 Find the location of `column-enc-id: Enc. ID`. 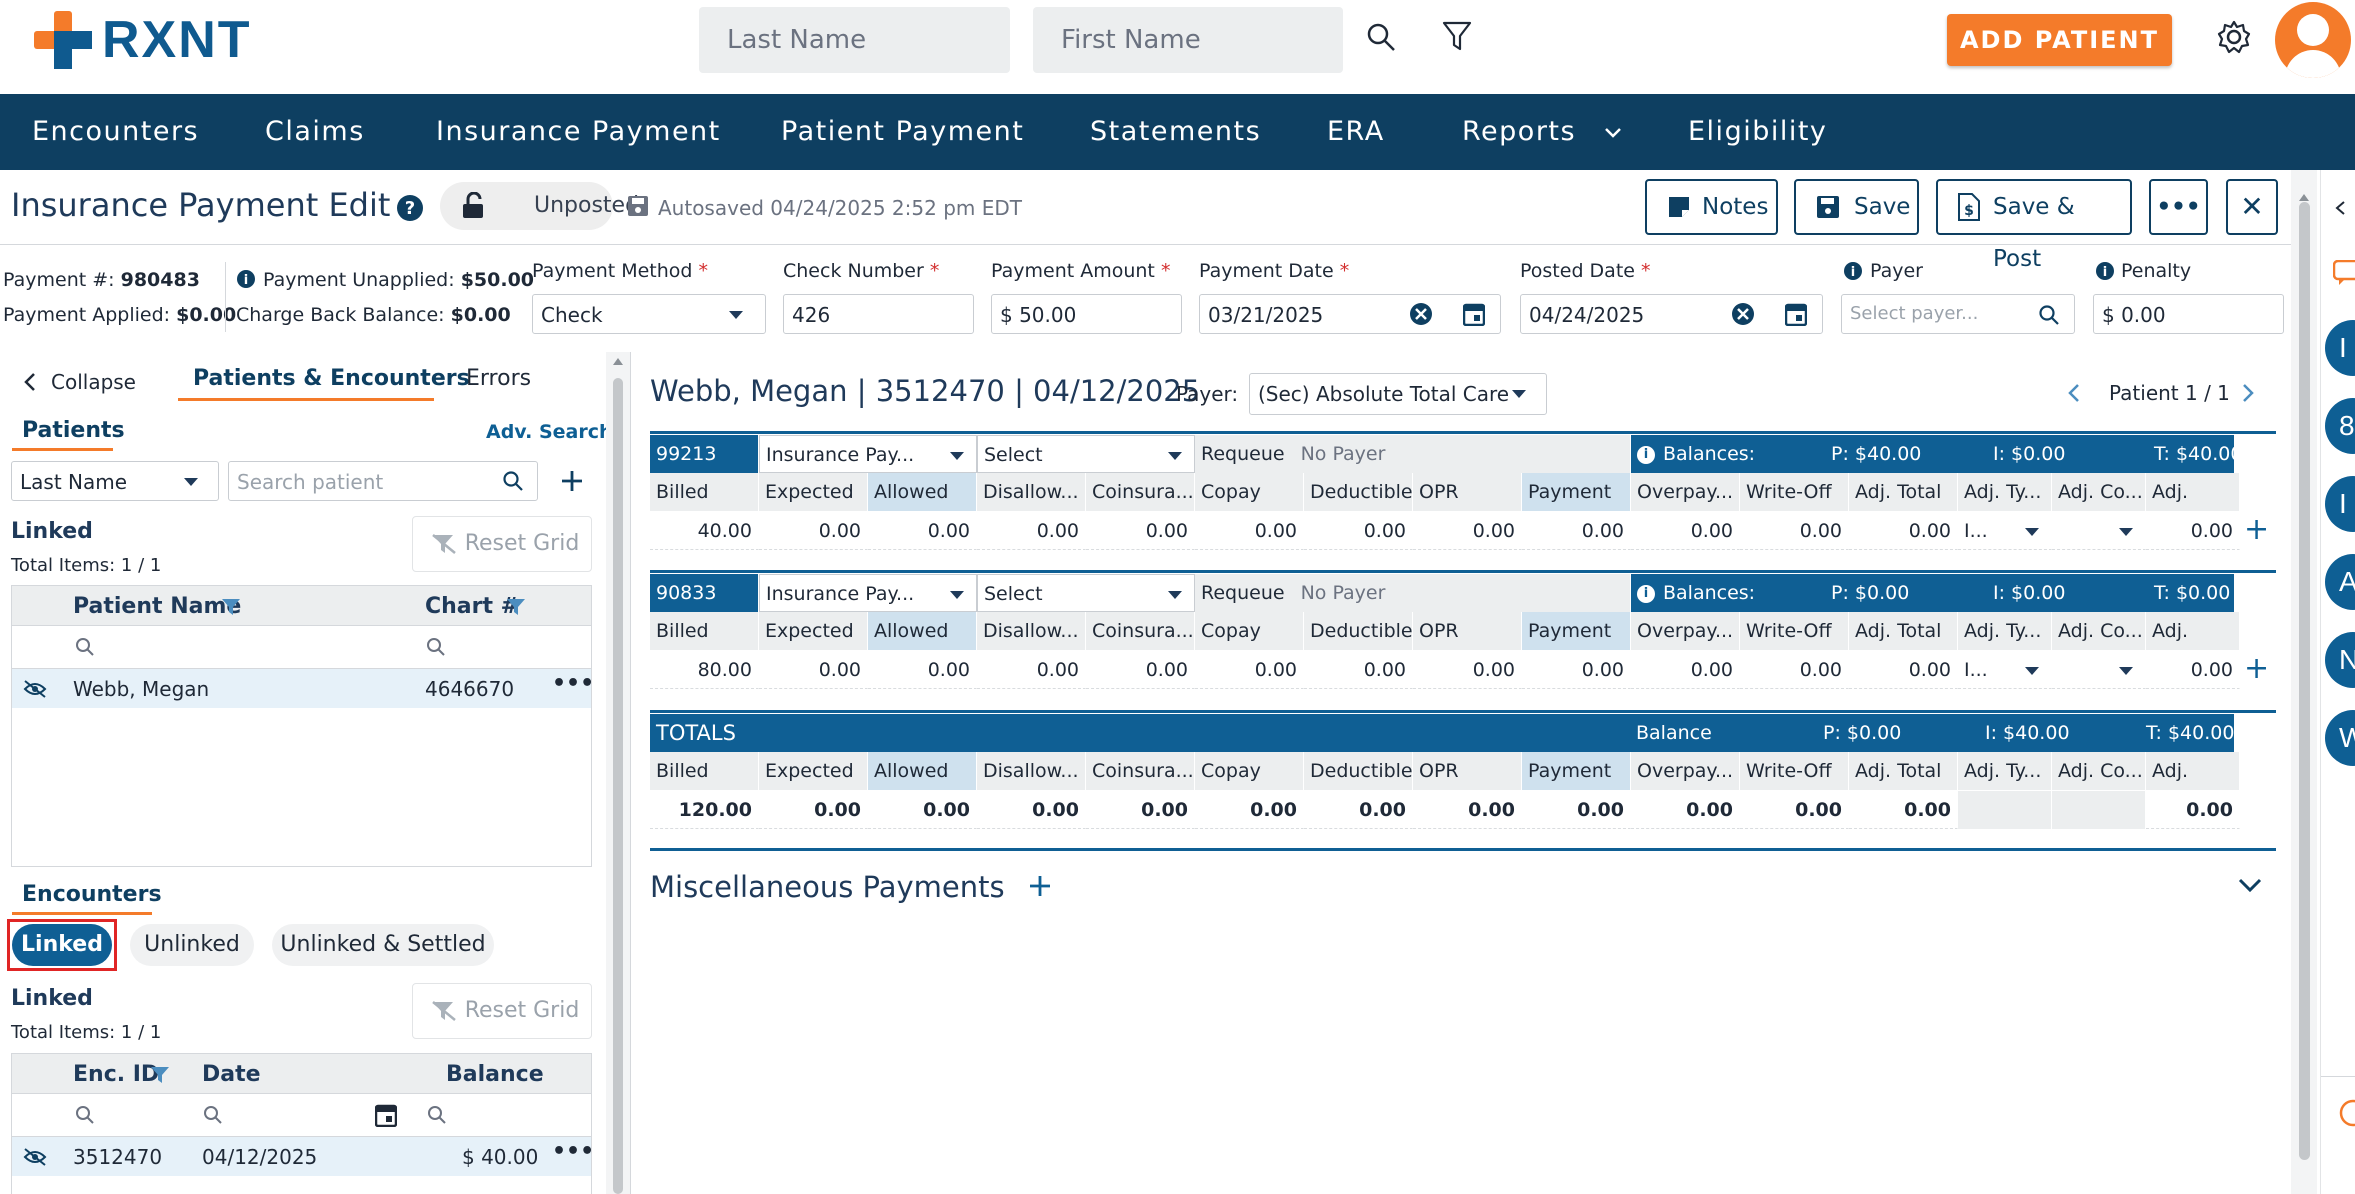

column-enc-id: Enc. ID is located at coordinates (116, 1074).